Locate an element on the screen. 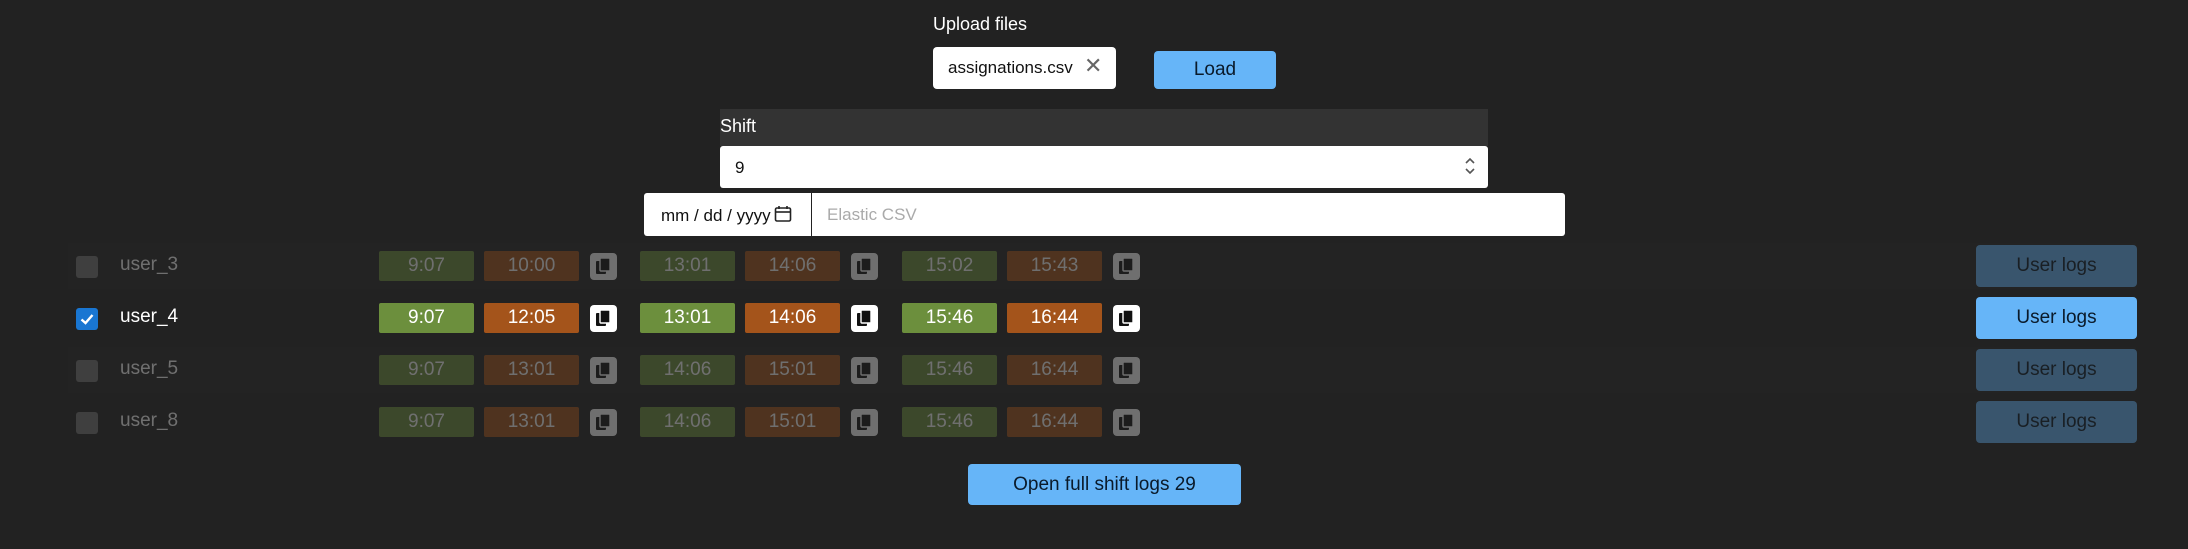  date-value: mm / dd / yyyy is located at coordinates (716, 215).